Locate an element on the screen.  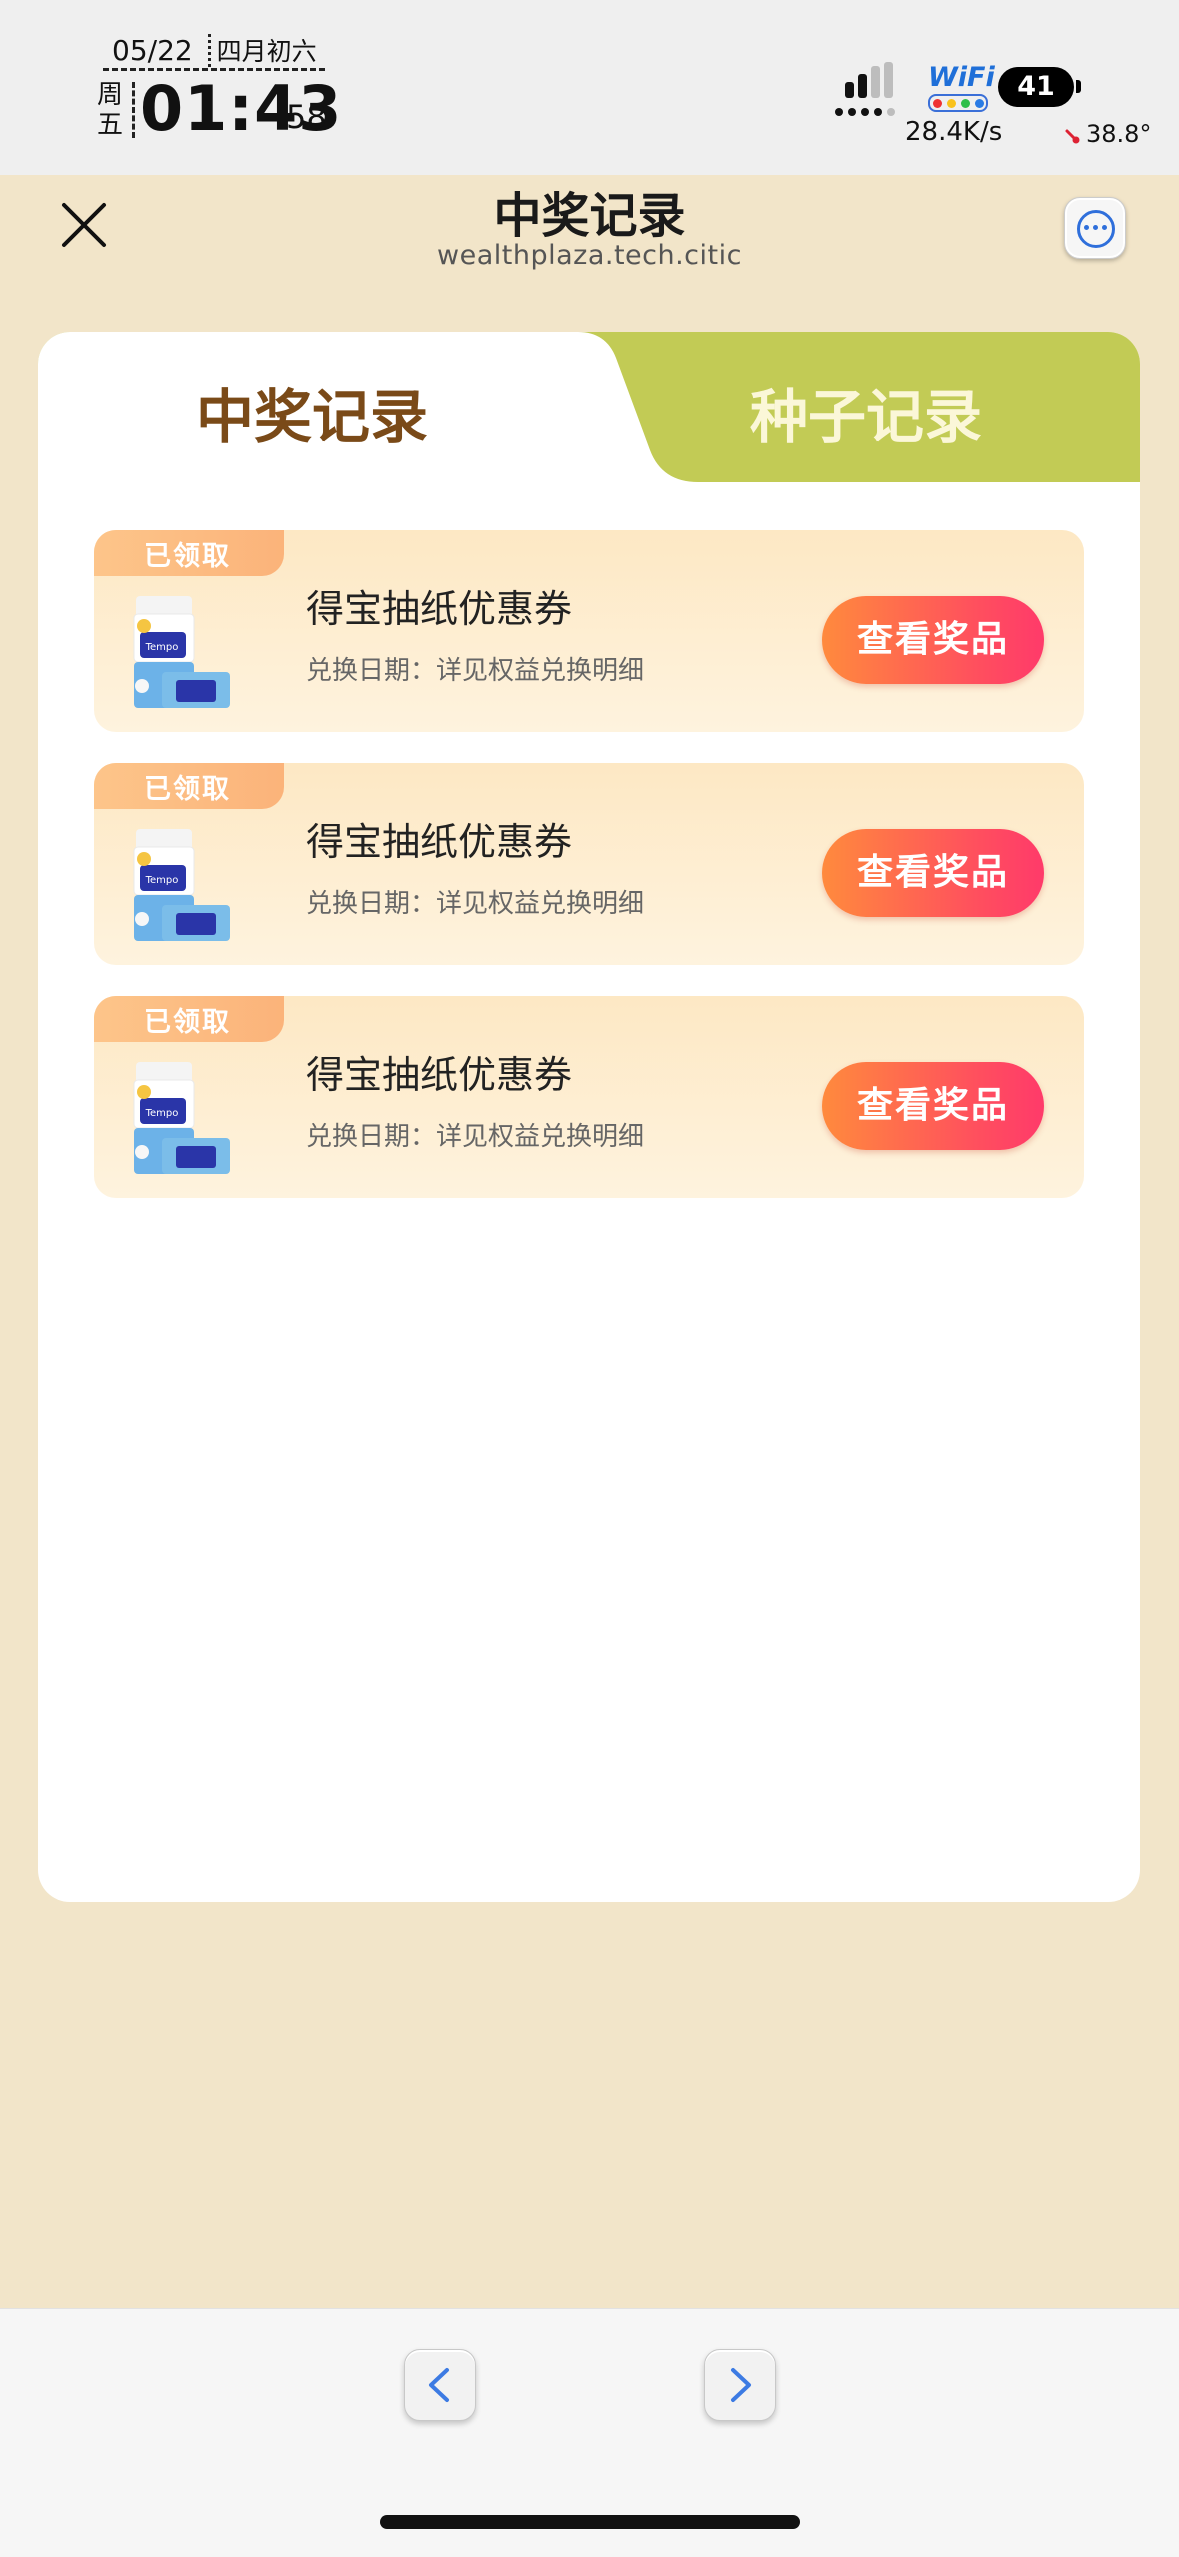
wifi-indicator-icon is located at coordinates (958, 103).